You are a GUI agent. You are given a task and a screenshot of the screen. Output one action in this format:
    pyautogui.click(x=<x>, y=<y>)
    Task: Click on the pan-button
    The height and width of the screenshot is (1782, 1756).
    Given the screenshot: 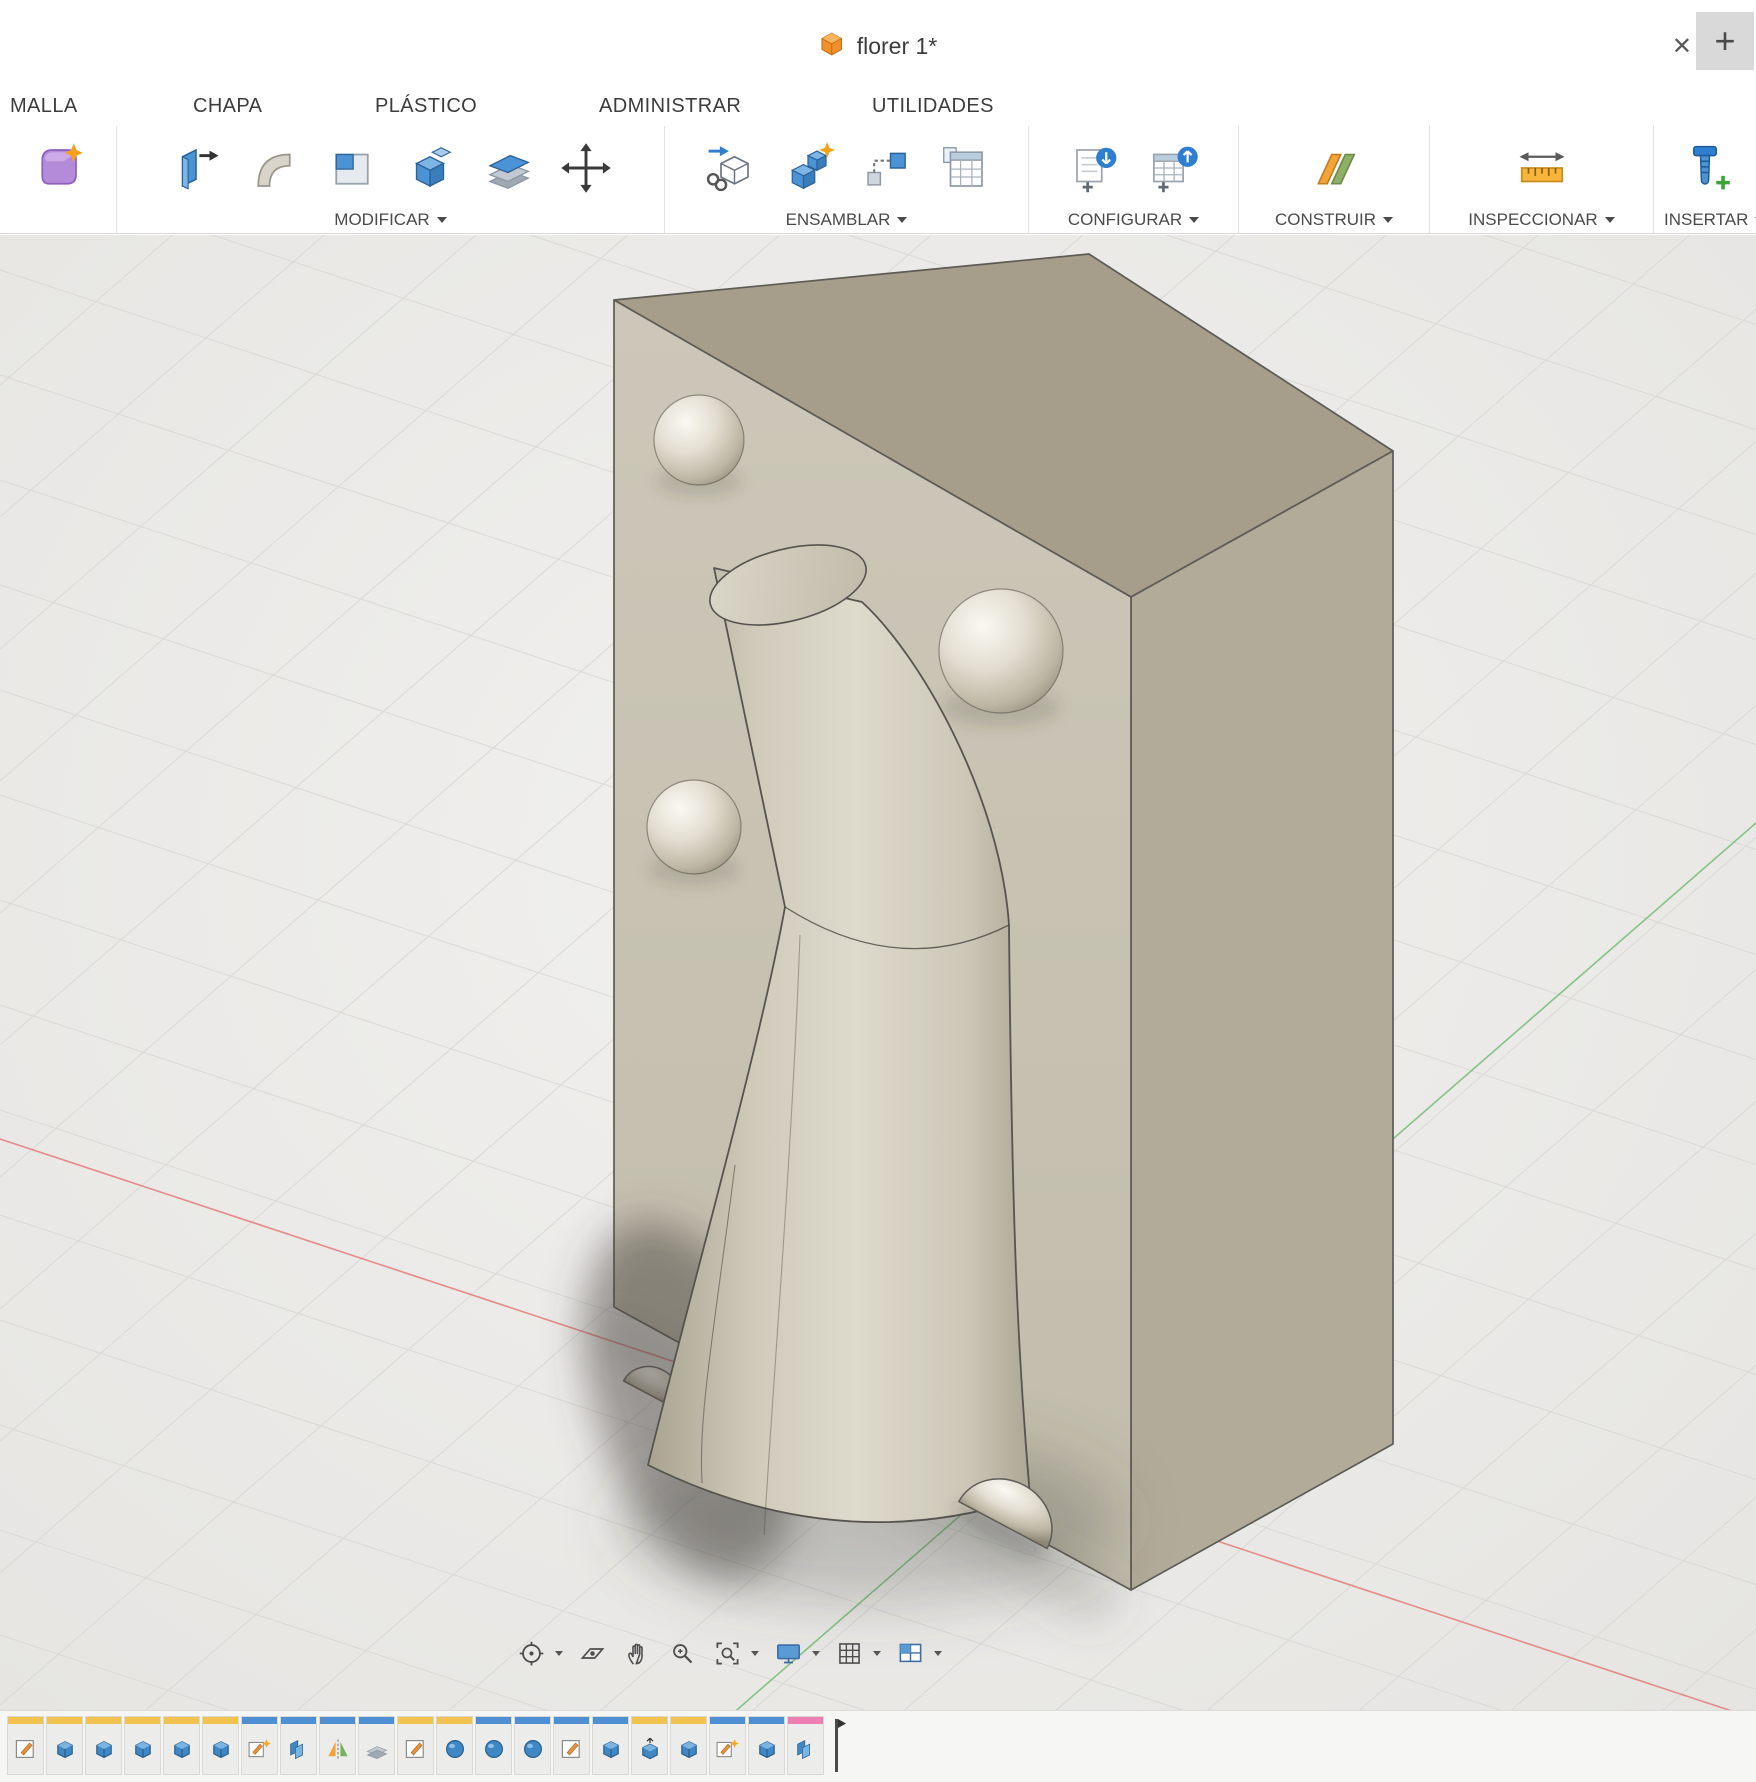 What is the action you would take?
    pyautogui.click(x=637, y=1653)
    